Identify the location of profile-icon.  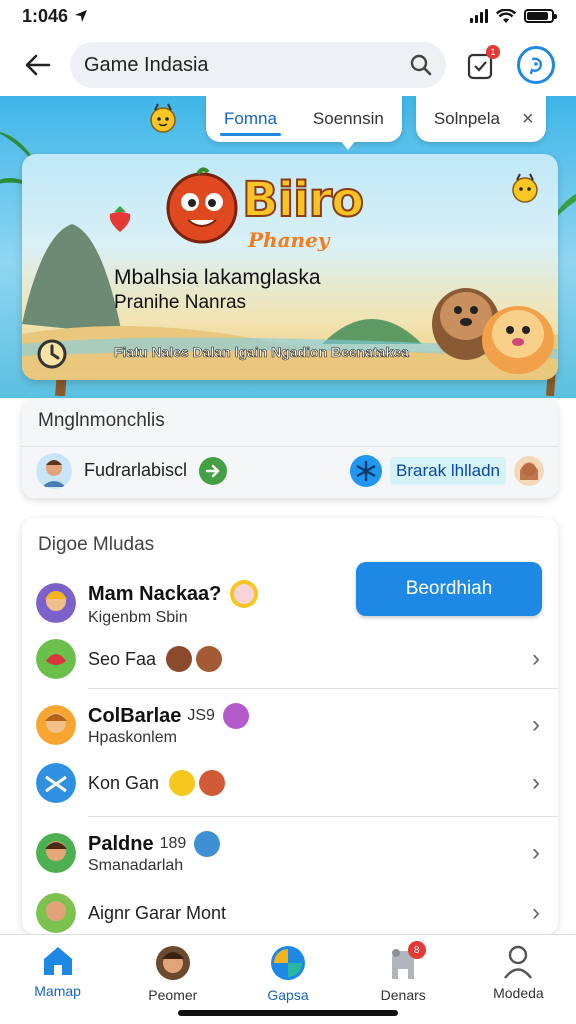
(536, 65).